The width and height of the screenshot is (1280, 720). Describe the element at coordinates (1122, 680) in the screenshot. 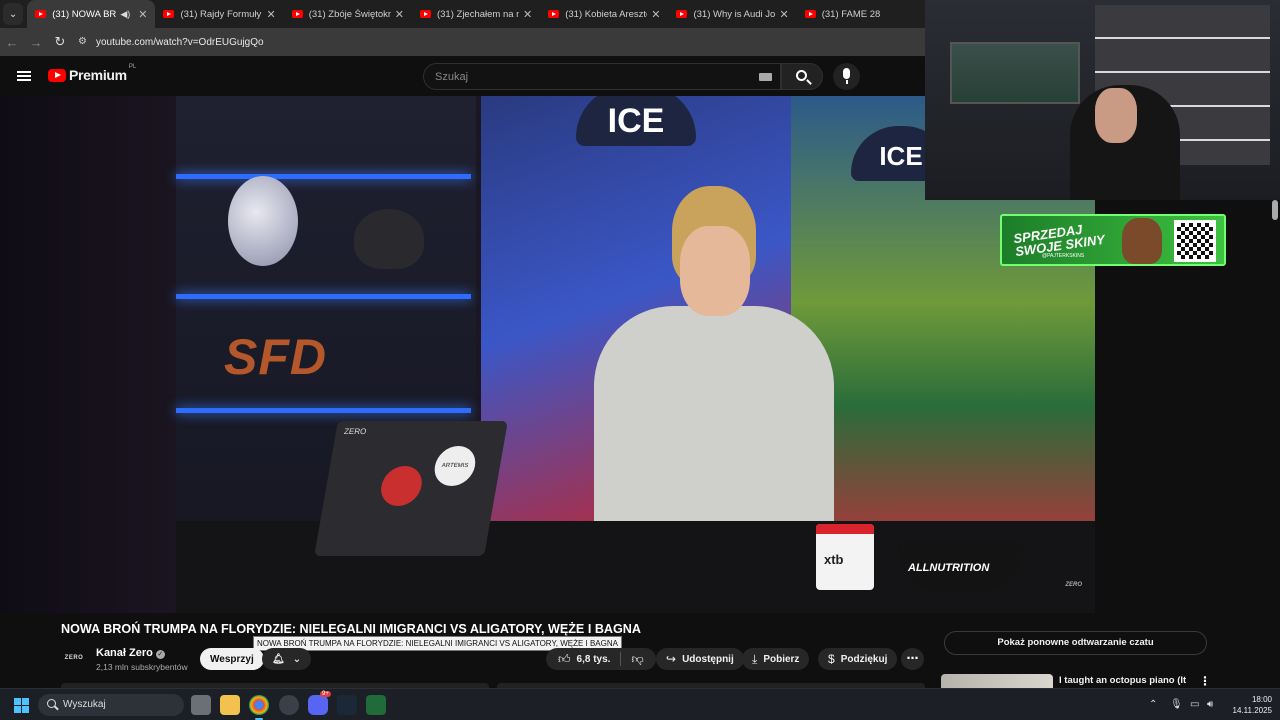

I see `recommended-video-title: I taught an octopus piano (It` at that location.